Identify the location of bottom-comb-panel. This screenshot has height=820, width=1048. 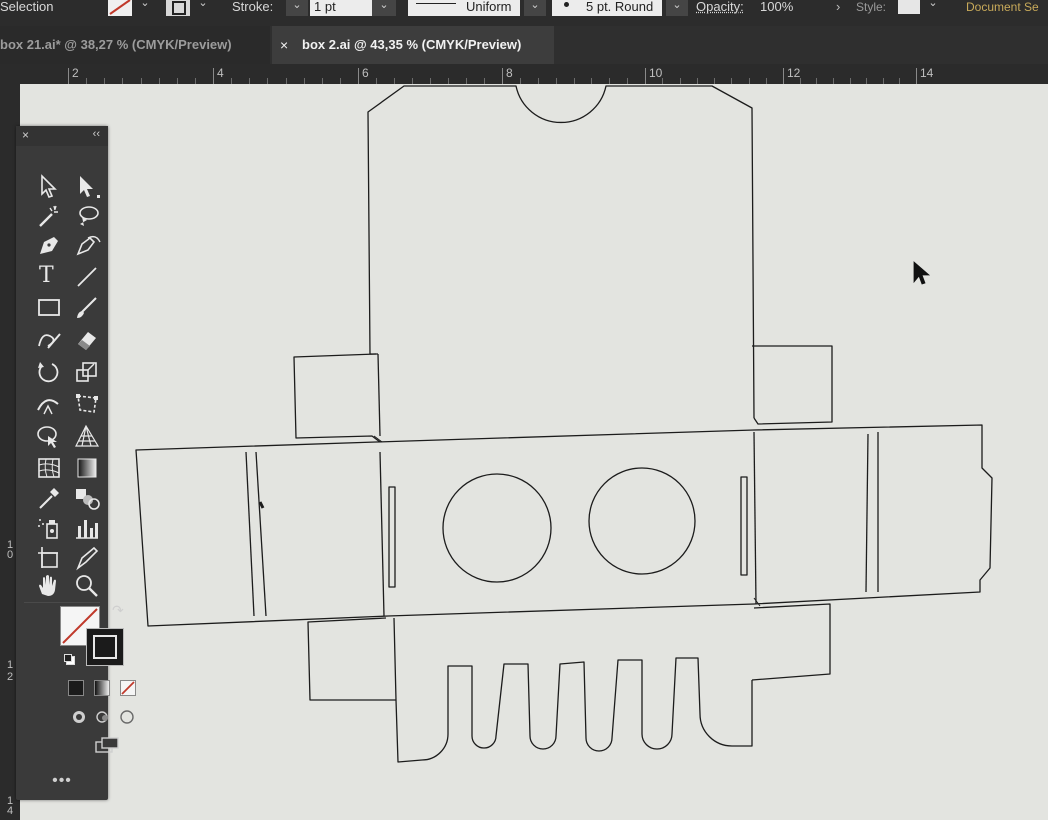
(573, 690).